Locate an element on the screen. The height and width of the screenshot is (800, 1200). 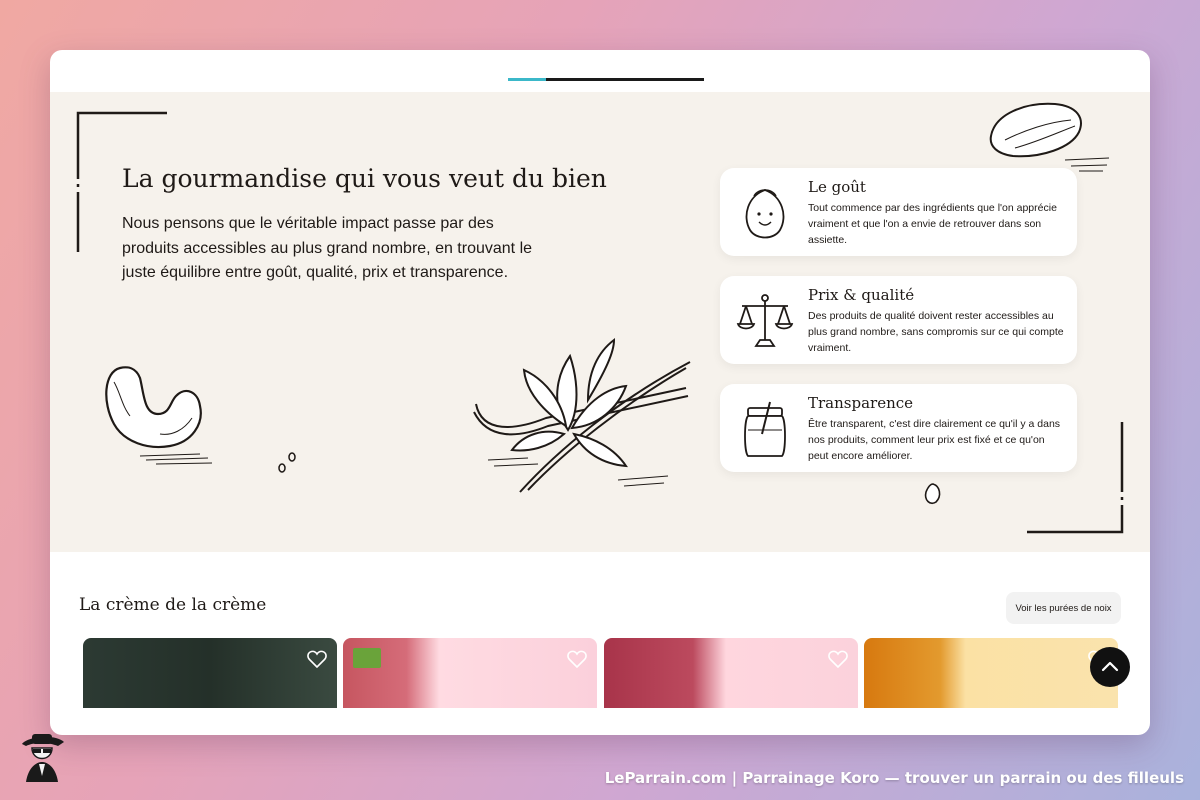
value-title: Transparence is located at coordinates (861, 403).